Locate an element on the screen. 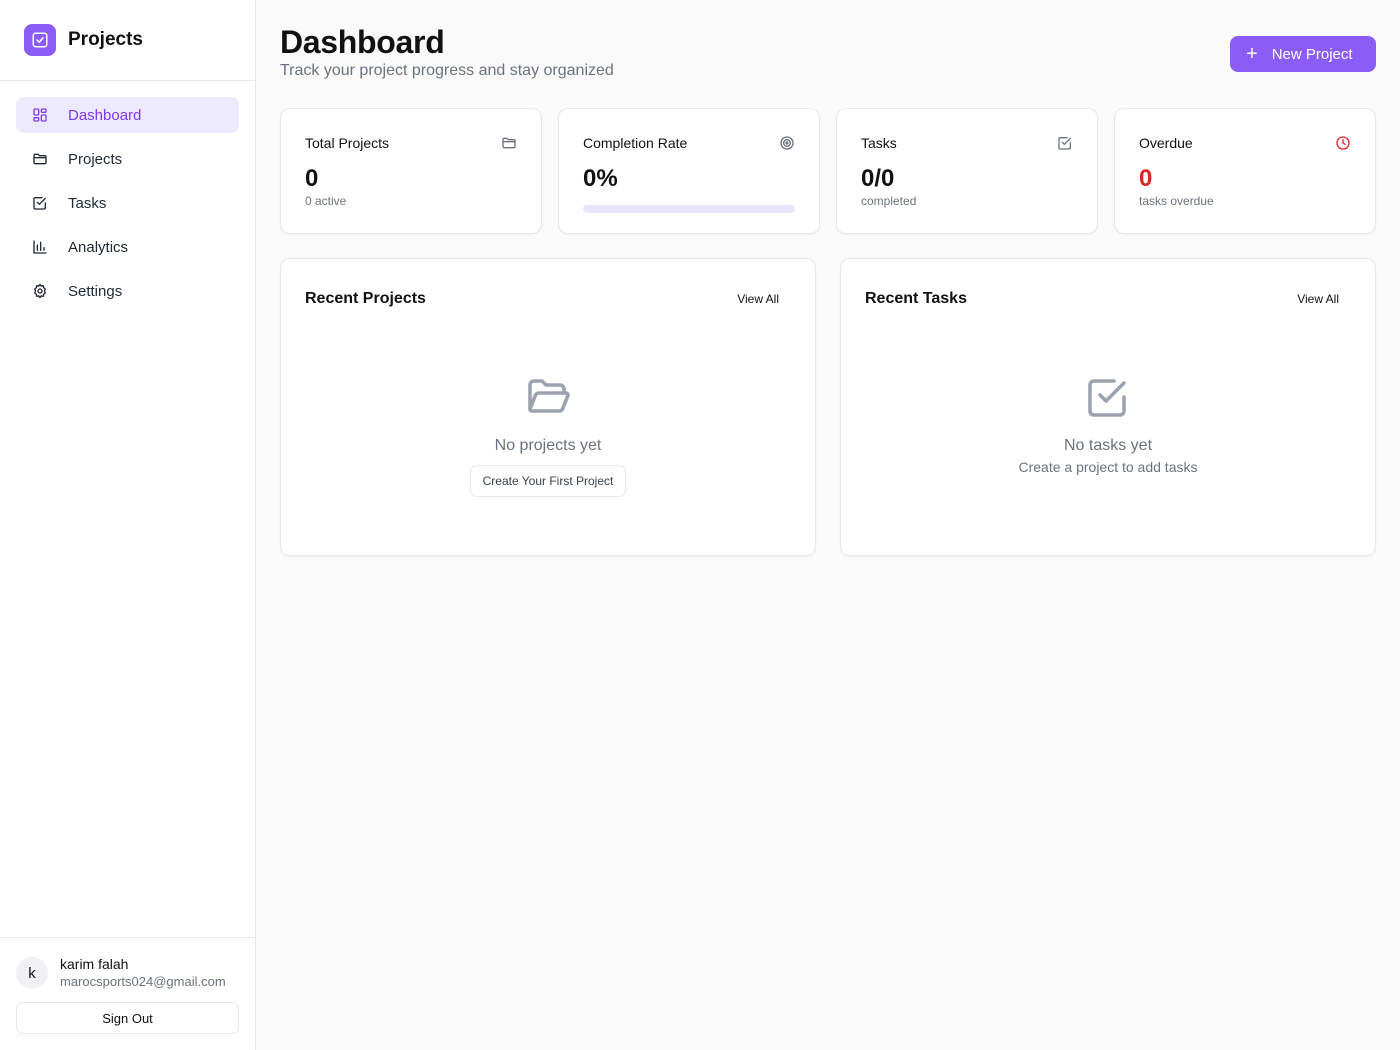  user-name: karim falah is located at coordinates (94, 964).